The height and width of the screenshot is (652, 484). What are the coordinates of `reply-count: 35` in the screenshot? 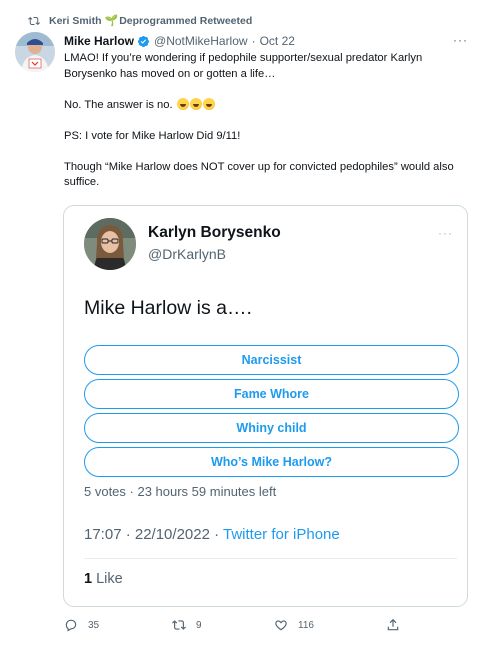 It's located at (94, 625).